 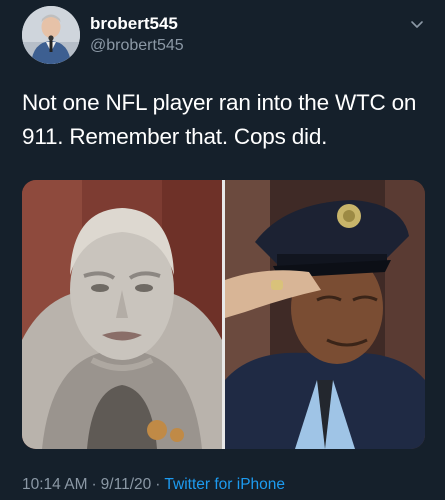 What do you see at coordinates (137, 46) in the screenshot?
I see `username-handle: @brobert545` at bounding box center [137, 46].